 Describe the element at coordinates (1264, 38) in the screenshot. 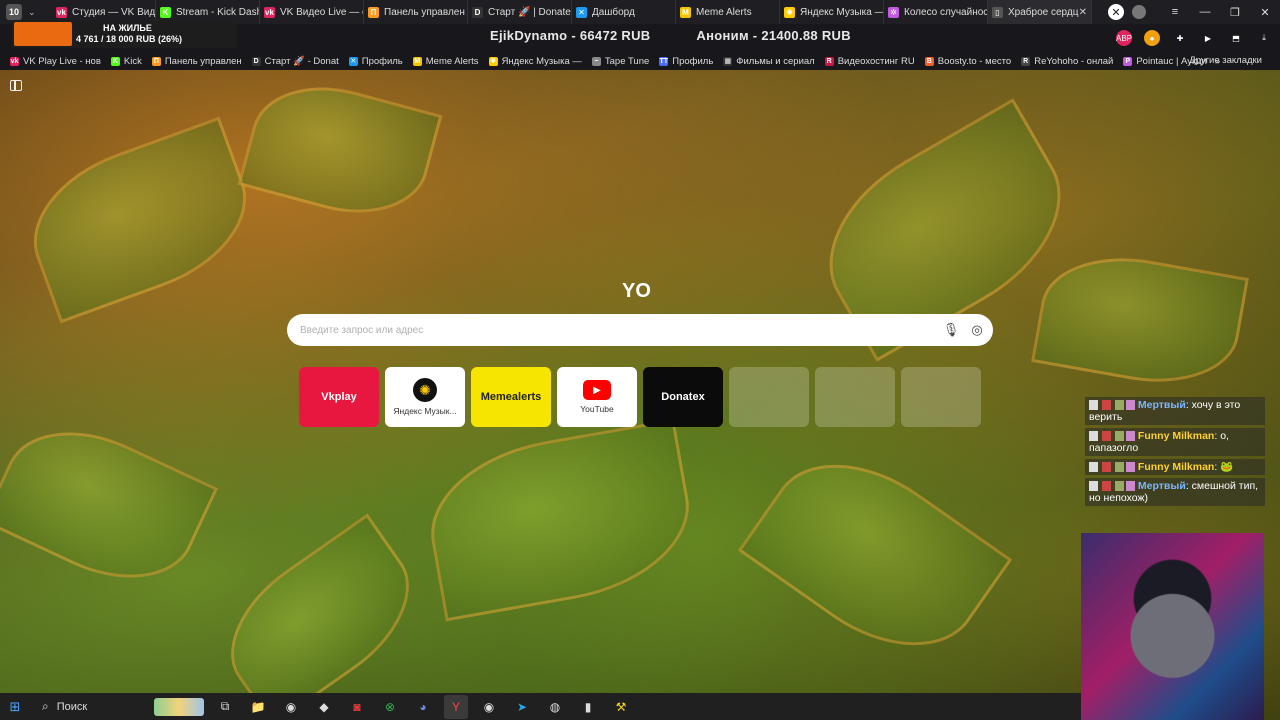

I see `downloads-icon: ⤓` at that location.